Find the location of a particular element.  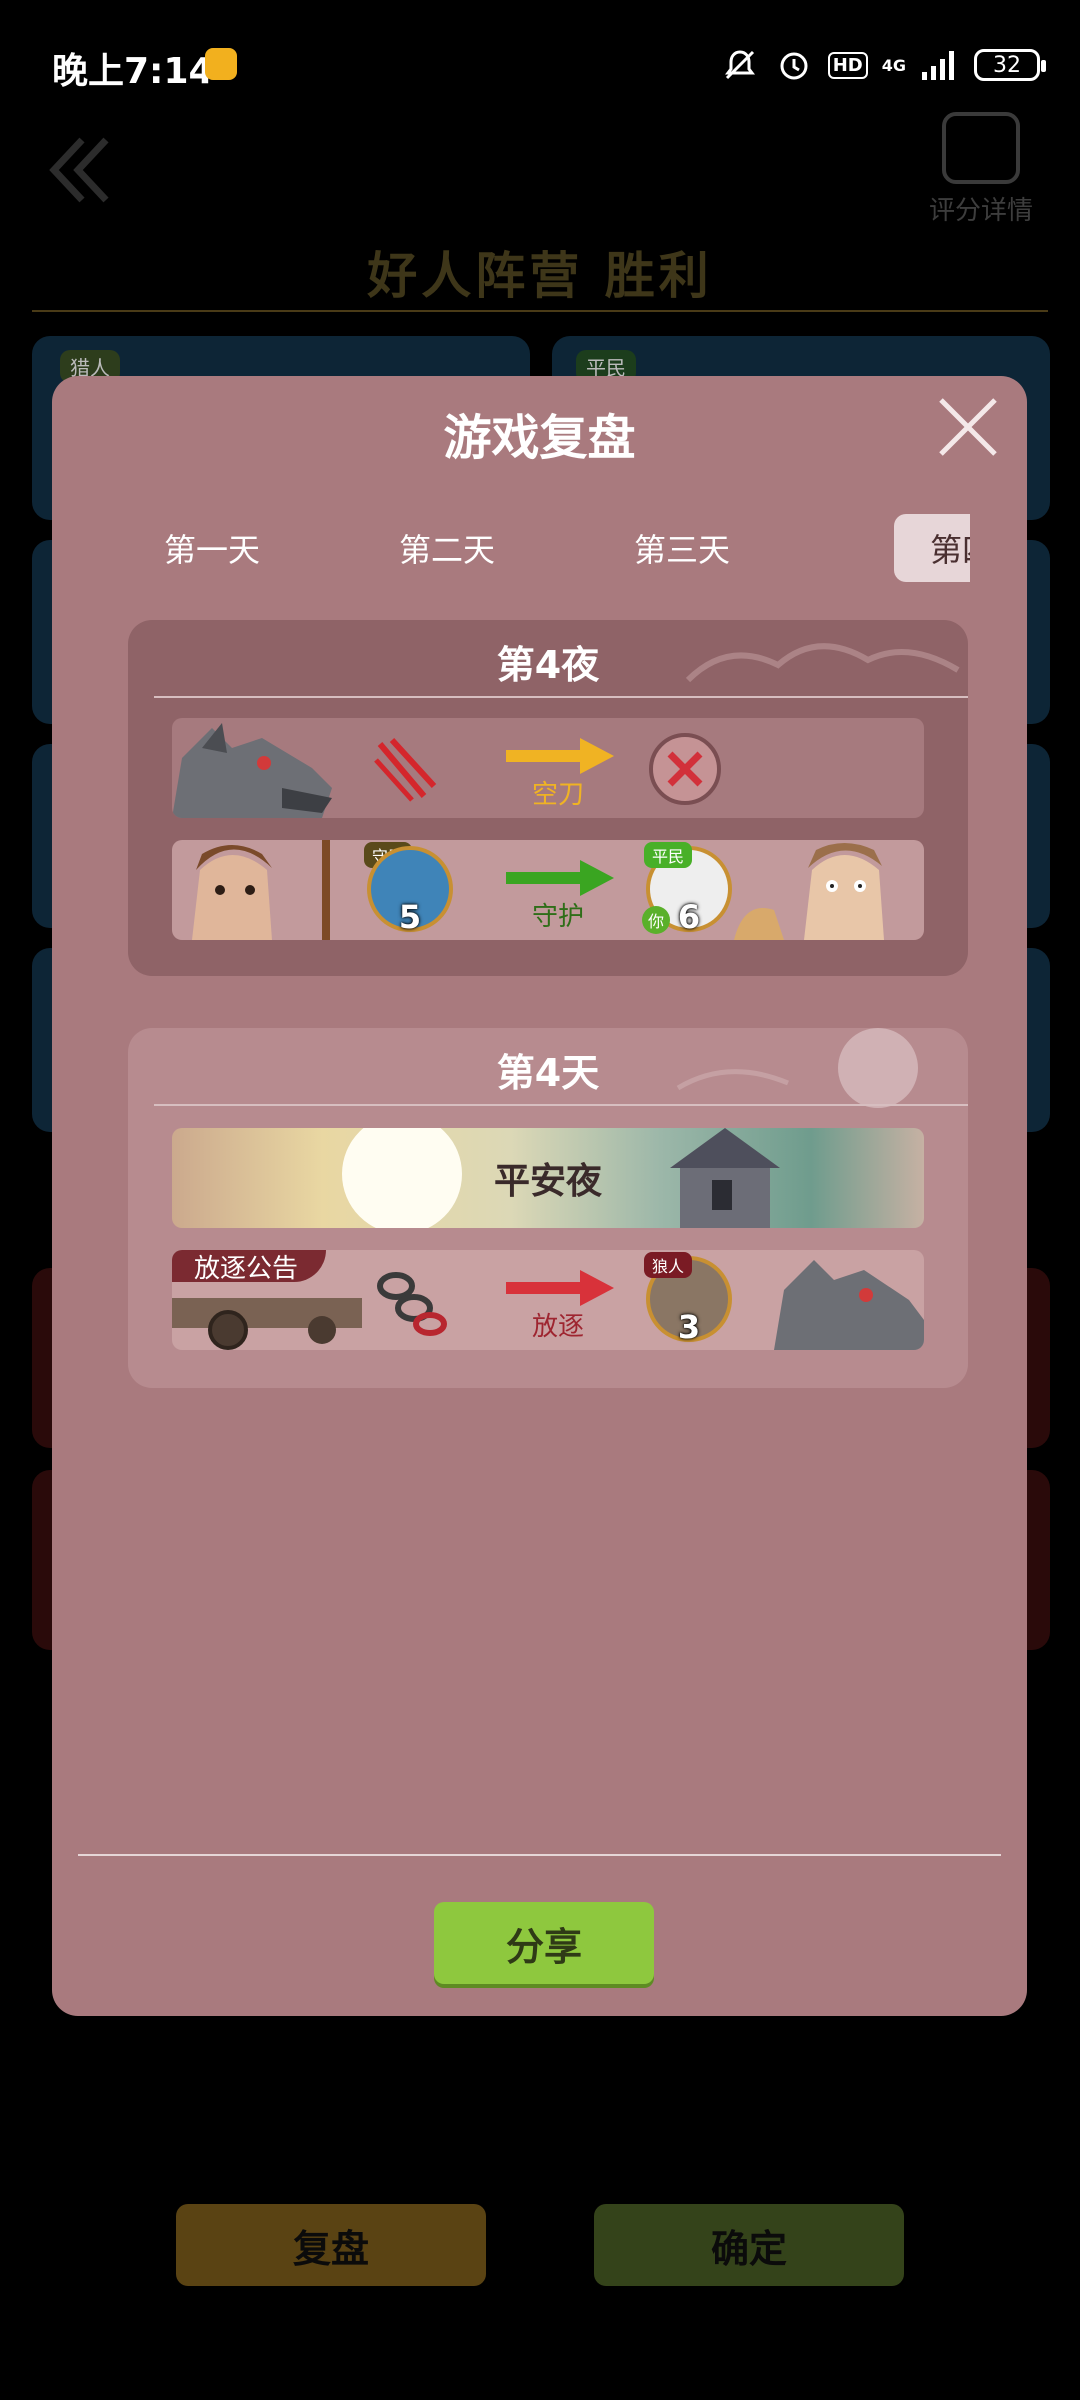

night-kill-row: 空刀 is located at coordinates (548, 768).